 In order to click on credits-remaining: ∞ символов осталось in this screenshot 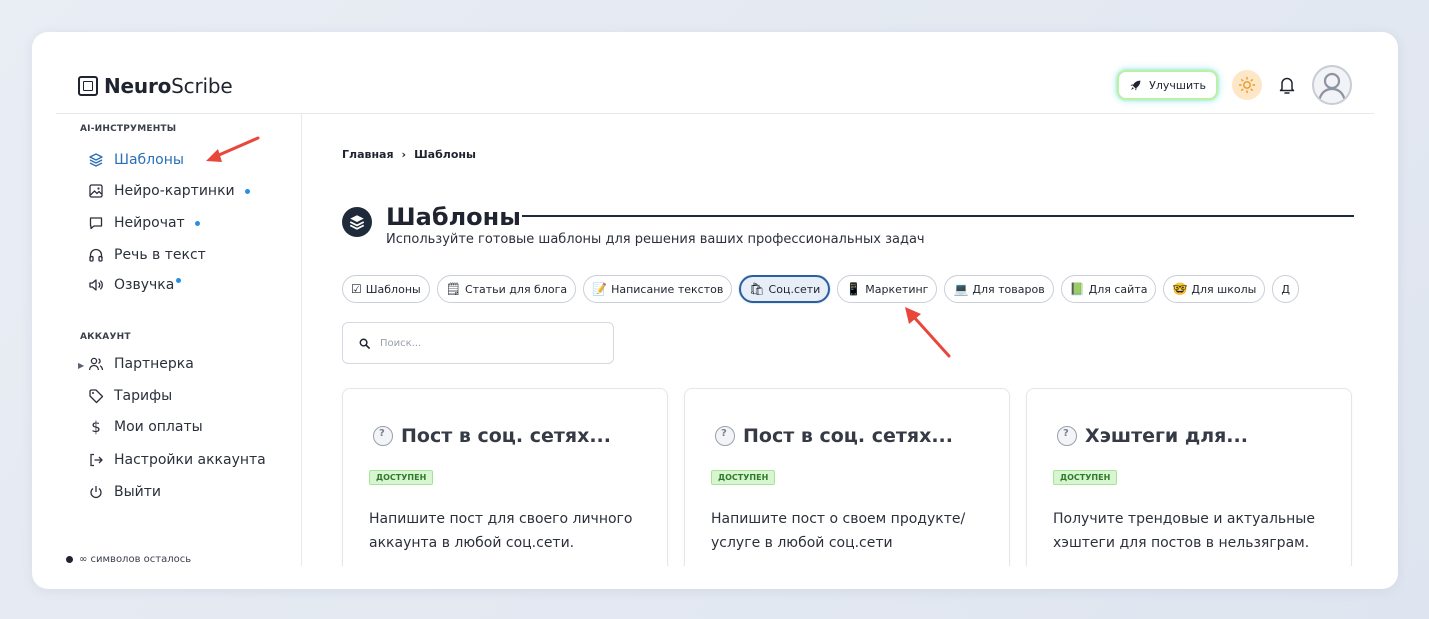, I will do `click(128, 559)`.